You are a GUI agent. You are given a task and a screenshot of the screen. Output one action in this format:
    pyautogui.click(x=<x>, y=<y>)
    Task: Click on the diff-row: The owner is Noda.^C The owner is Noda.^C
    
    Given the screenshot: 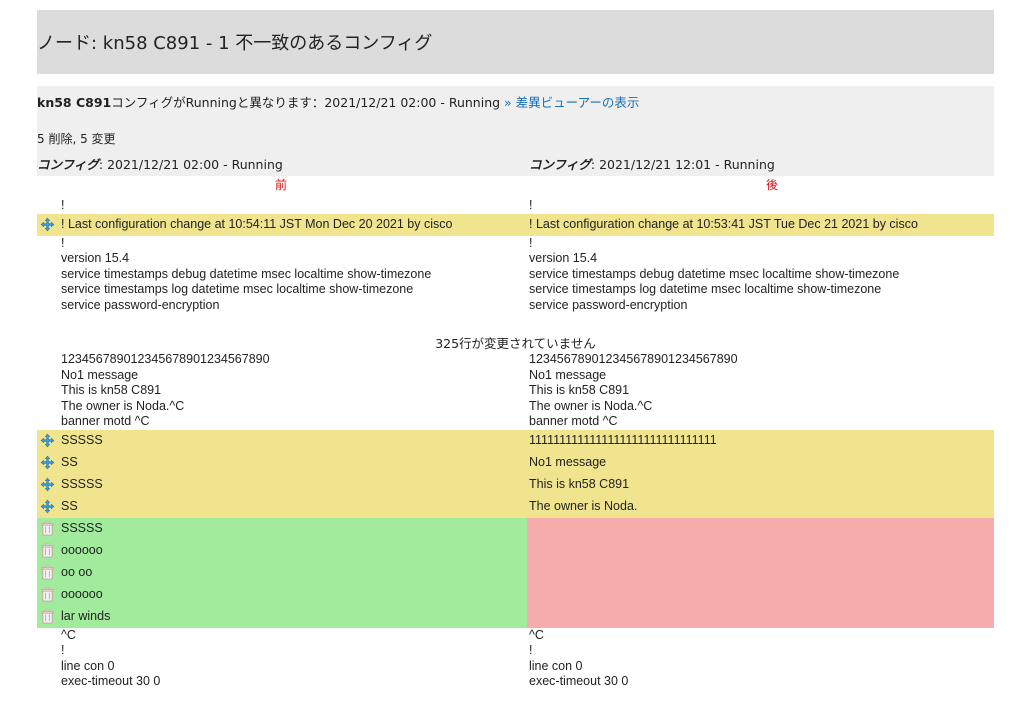 What is the action you would take?
    pyautogui.click(x=515, y=407)
    